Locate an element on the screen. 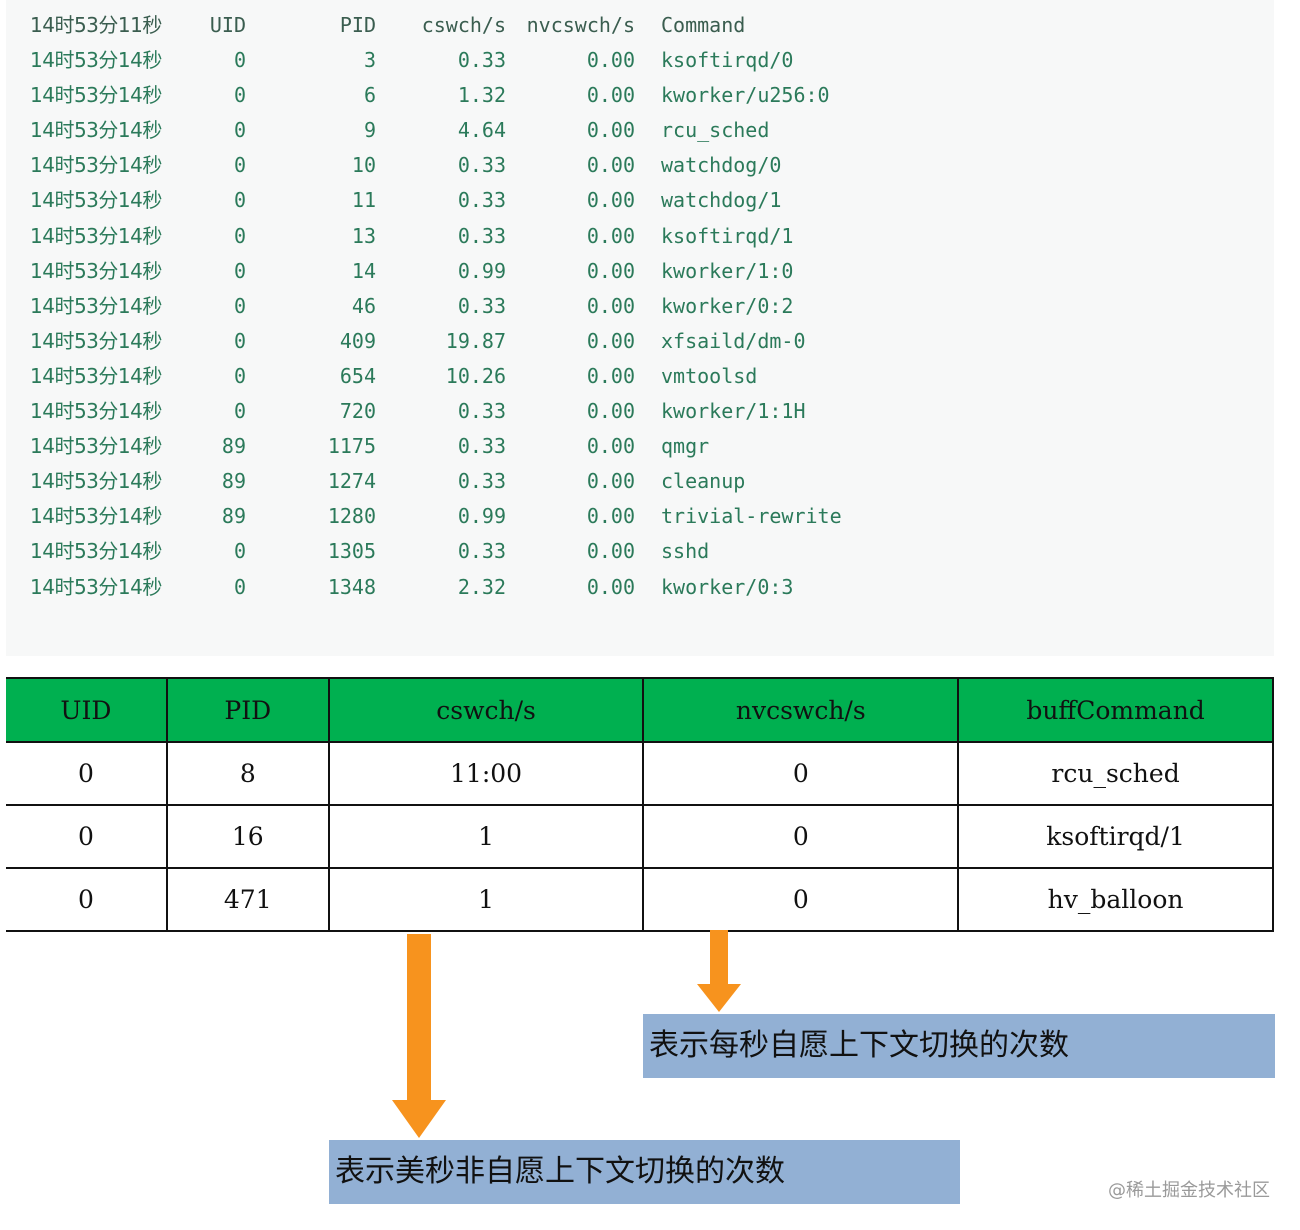  list-item: 14时53分14秒 0 13 0.33 0.00 ksoftirqd/1 is located at coordinates (640, 236).